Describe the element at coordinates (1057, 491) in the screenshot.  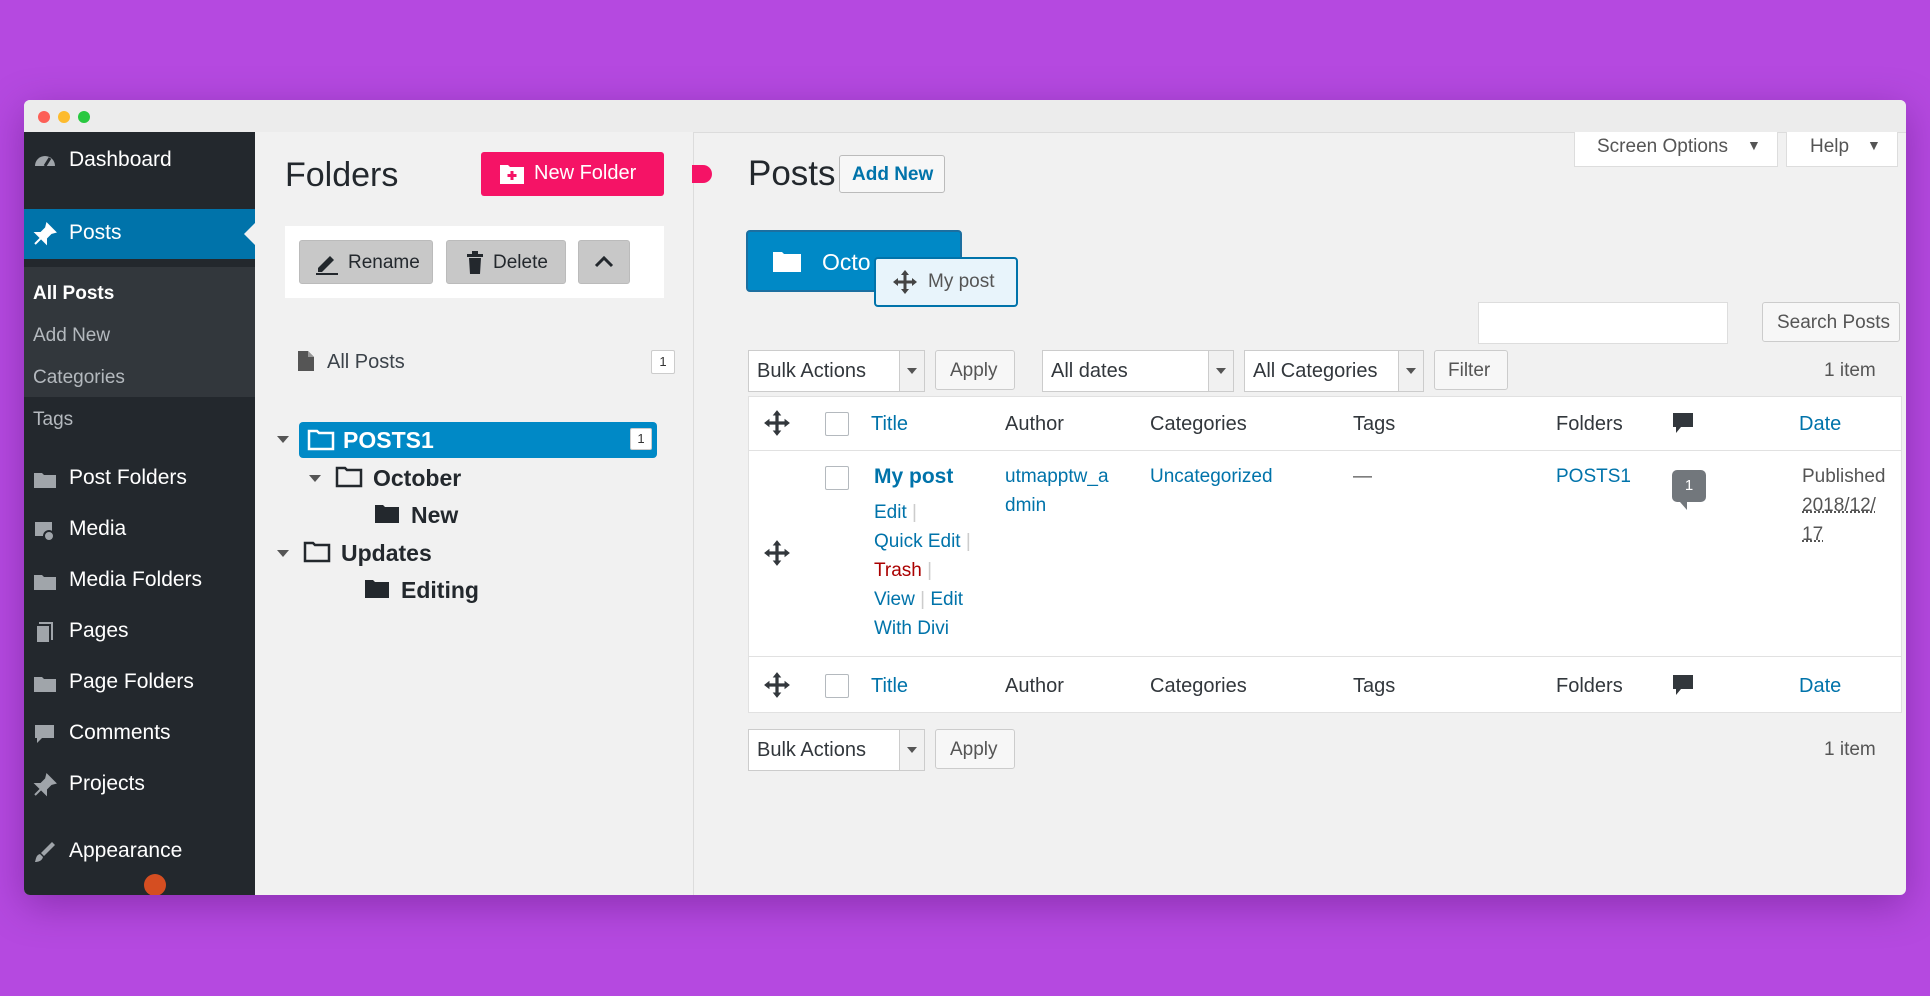
I see `post-author-link: utmapptw_a dmin` at that location.